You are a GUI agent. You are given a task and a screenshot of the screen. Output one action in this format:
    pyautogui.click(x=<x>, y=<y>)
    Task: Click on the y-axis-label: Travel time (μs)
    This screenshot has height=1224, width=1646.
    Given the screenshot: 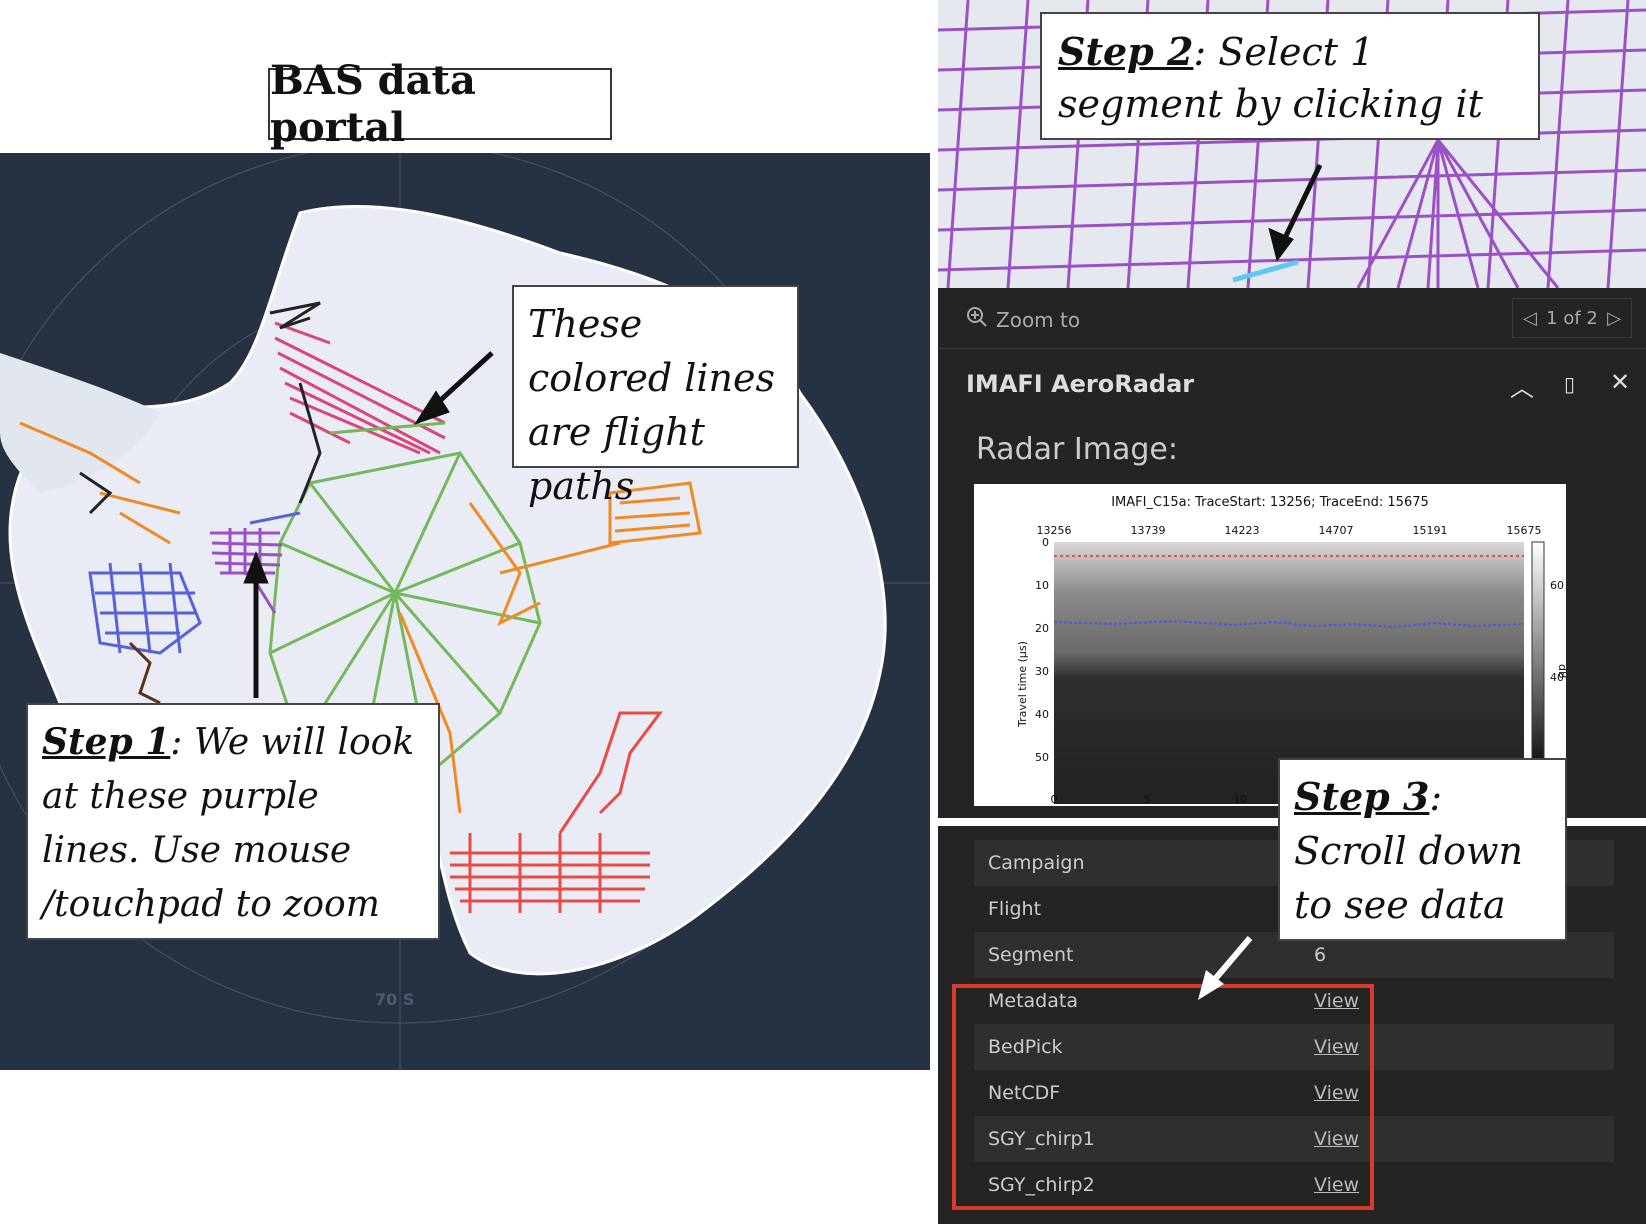 What is the action you would take?
    pyautogui.click(x=1022, y=684)
    